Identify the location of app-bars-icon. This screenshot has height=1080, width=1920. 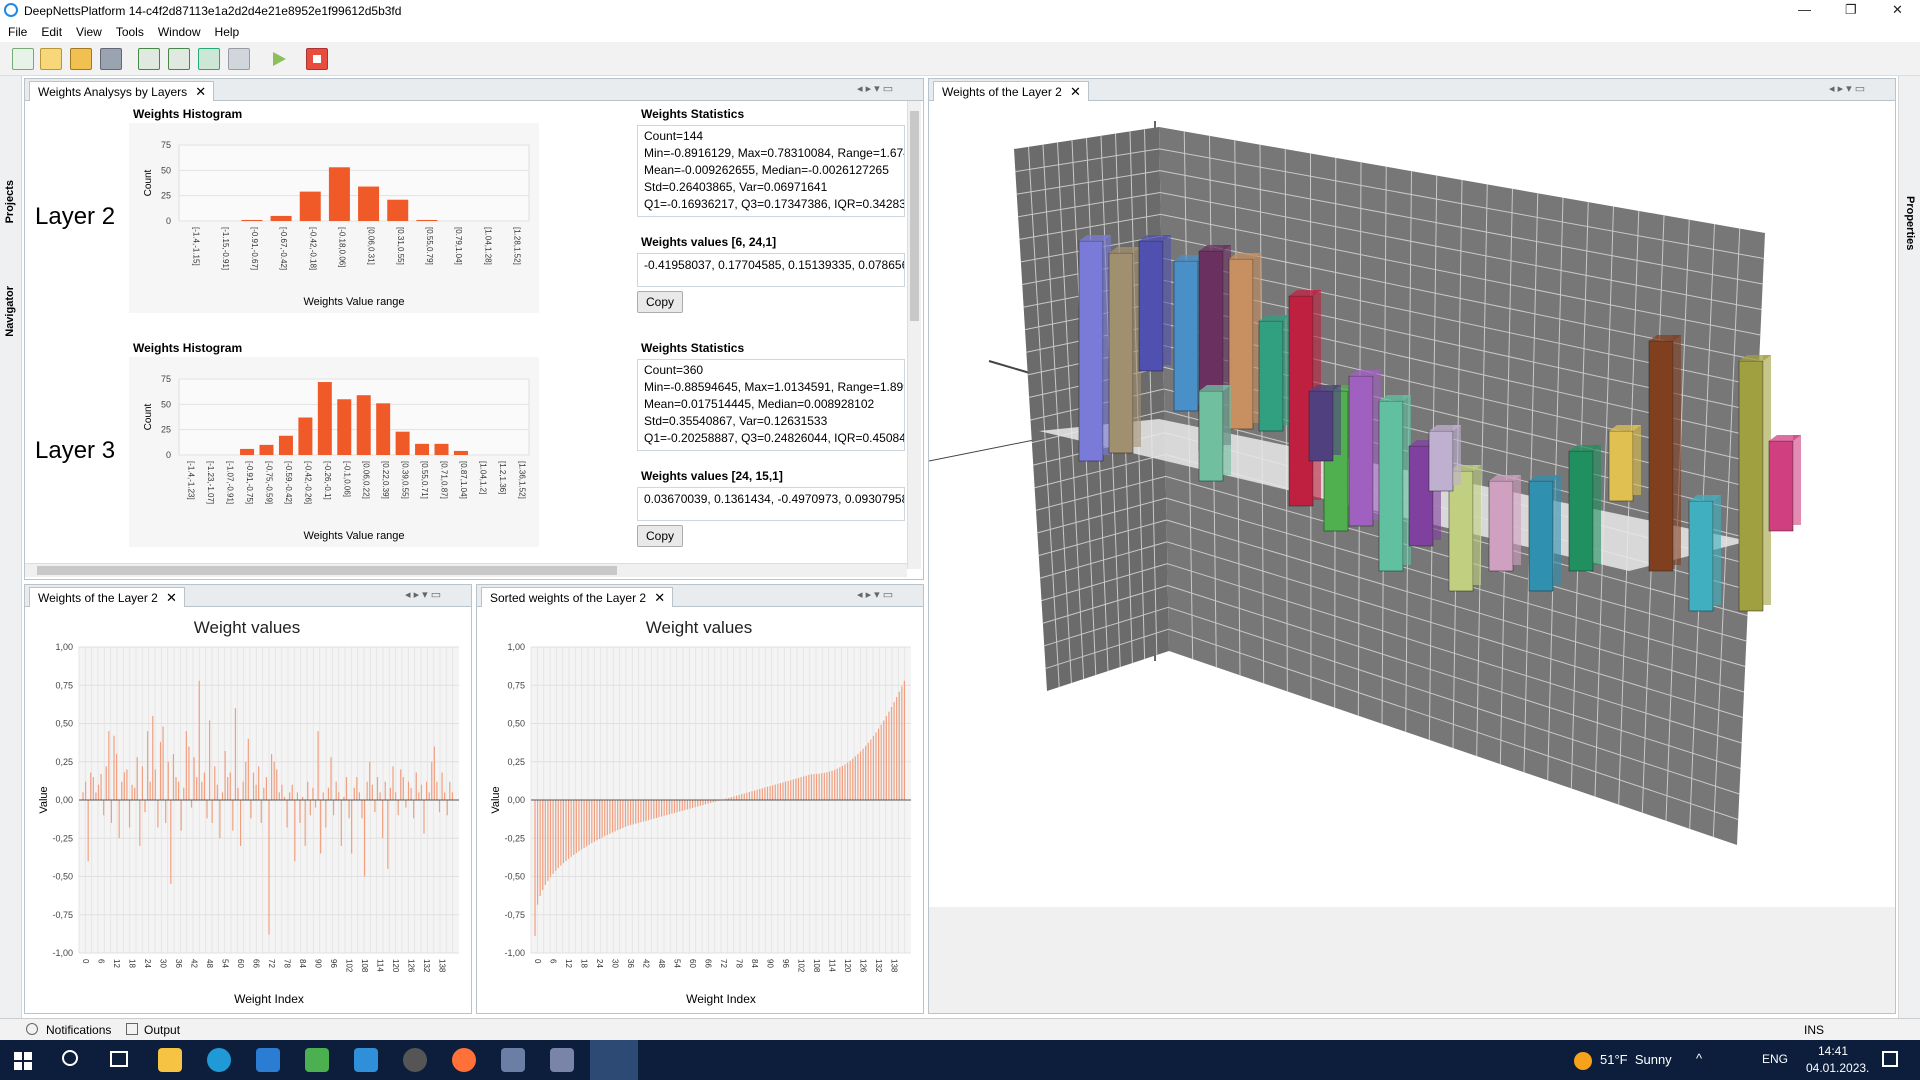
(562, 1060).